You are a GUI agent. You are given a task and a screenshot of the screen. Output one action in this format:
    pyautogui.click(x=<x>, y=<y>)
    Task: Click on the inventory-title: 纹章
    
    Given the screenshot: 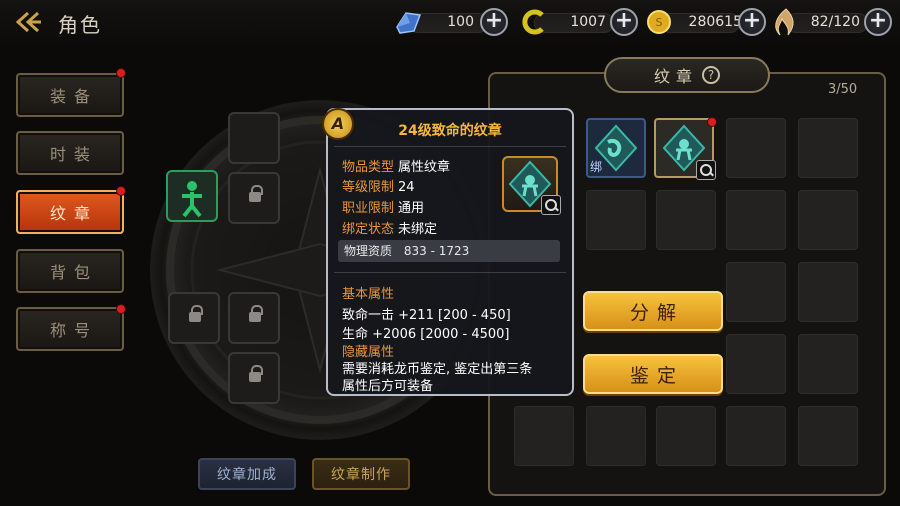 What is the action you would take?
    pyautogui.click(x=675, y=76)
    